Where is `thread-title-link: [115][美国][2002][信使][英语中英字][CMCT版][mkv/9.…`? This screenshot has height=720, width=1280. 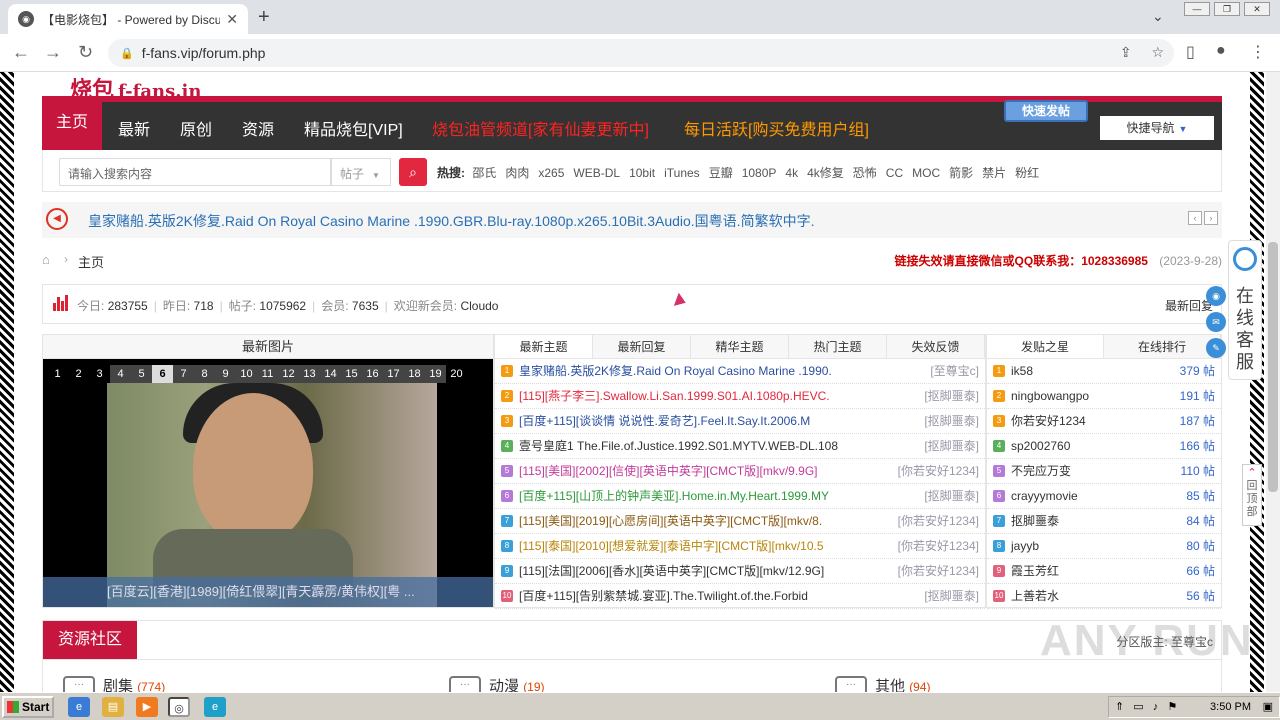 thread-title-link: [115][美国][2002][信使][英语中英字][CMCT版][mkv/9.… is located at coordinates (689, 471).